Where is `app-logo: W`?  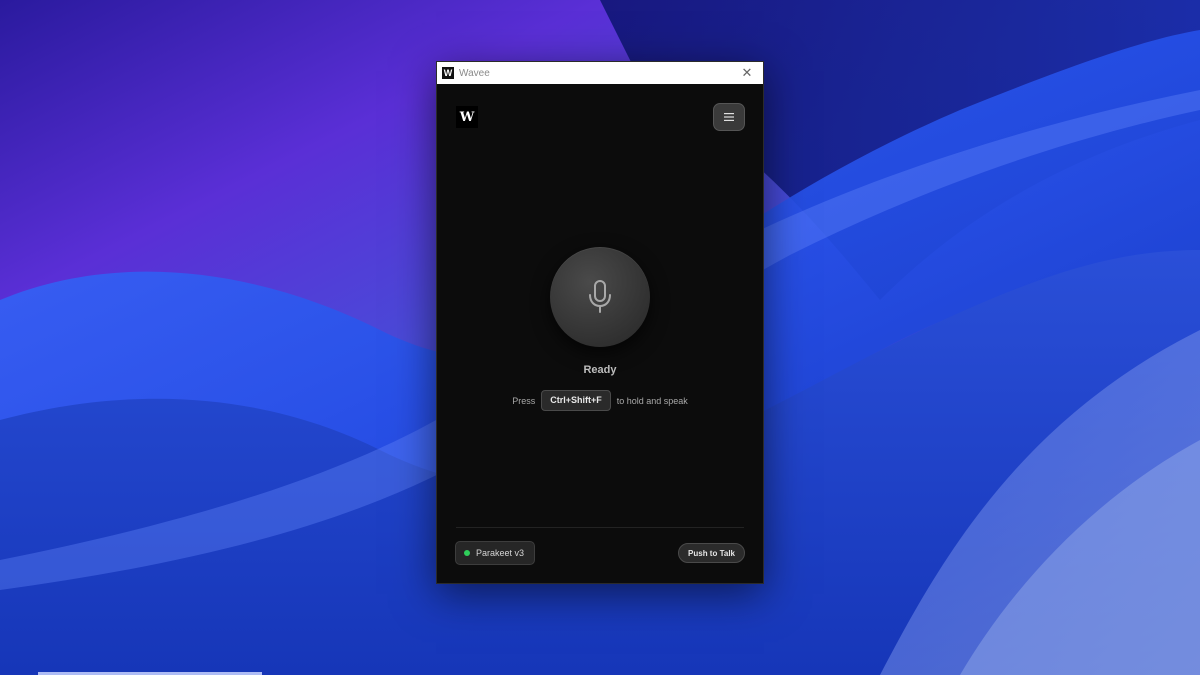 app-logo: W is located at coordinates (467, 117).